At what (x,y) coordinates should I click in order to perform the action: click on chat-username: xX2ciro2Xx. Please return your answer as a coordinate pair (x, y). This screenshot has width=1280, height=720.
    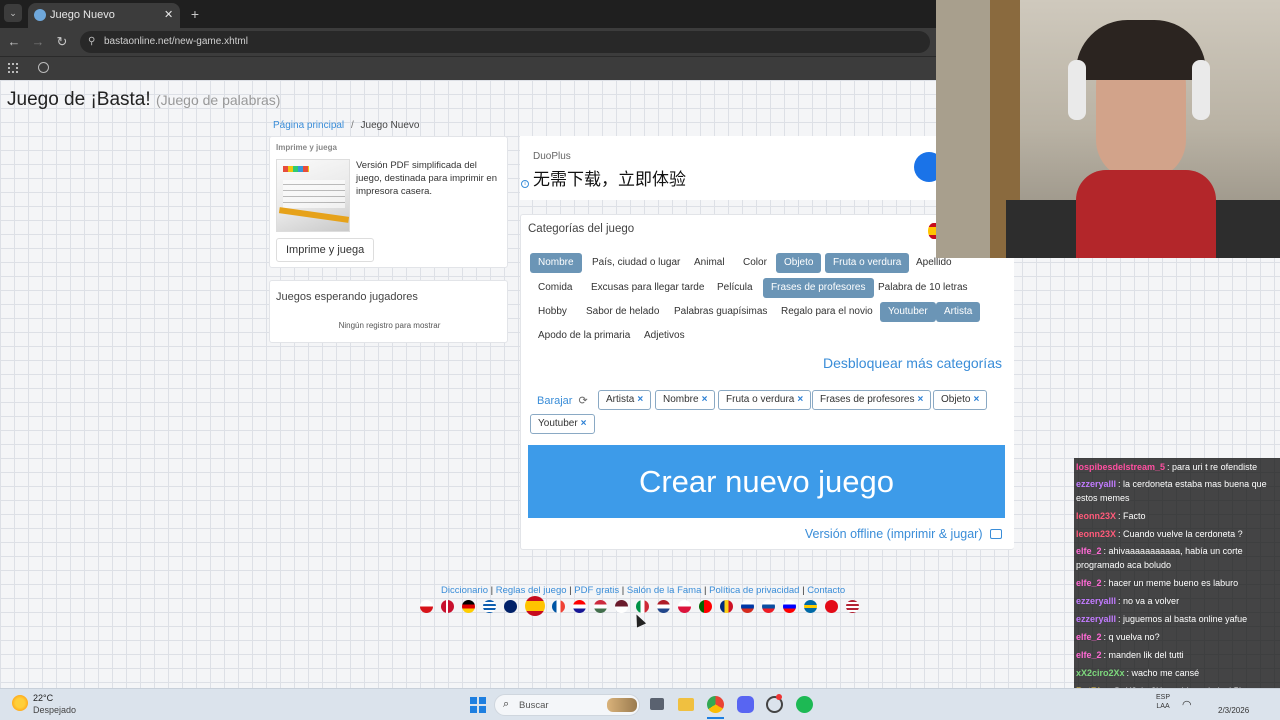
    Looking at the image, I should click on (1100, 673).